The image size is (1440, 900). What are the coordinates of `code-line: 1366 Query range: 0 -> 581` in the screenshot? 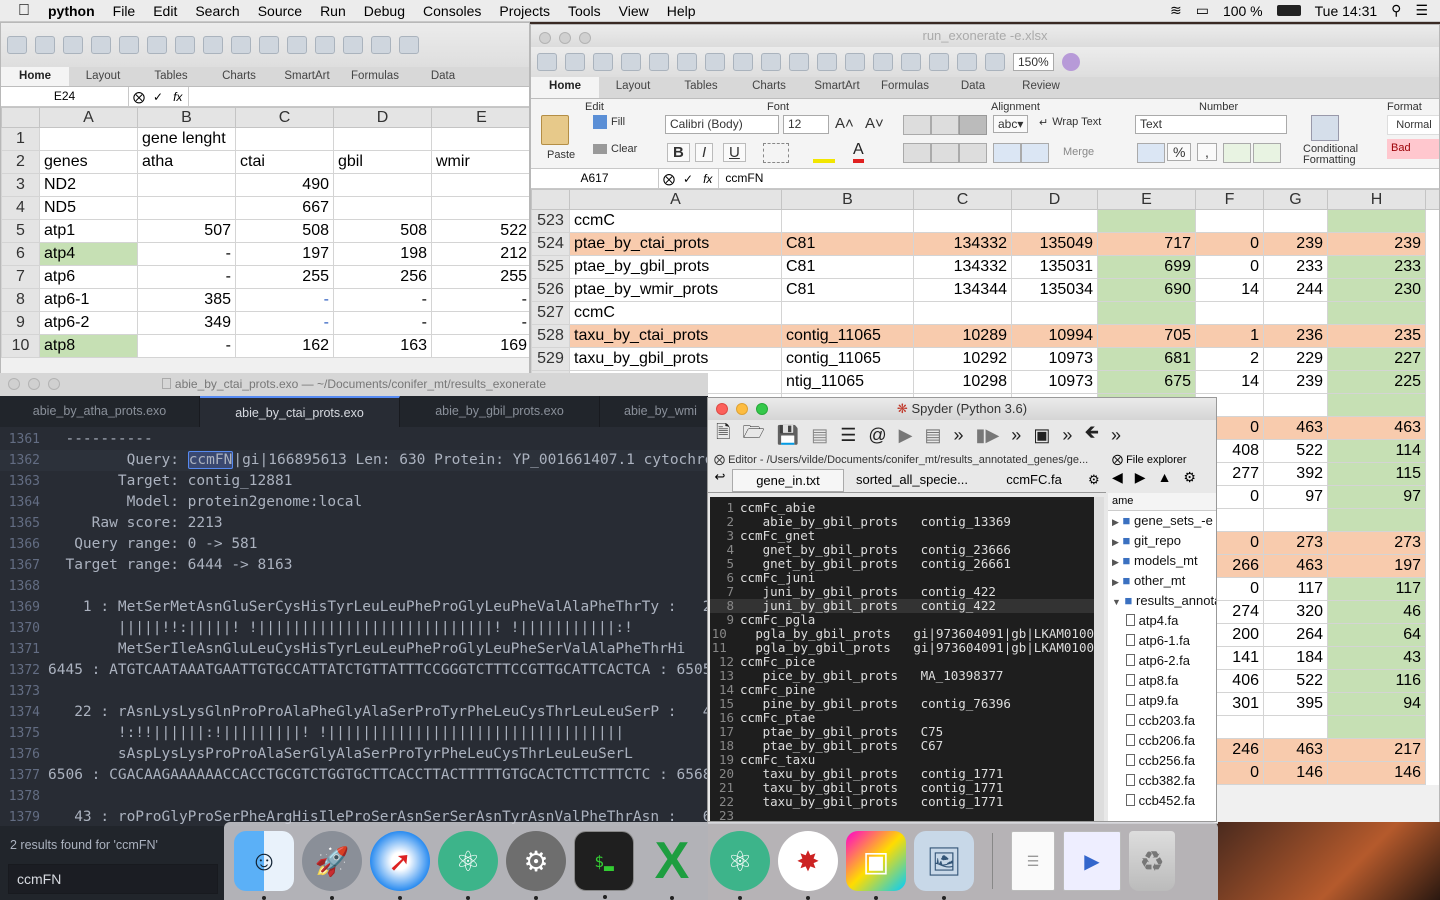 It's located at (354, 544).